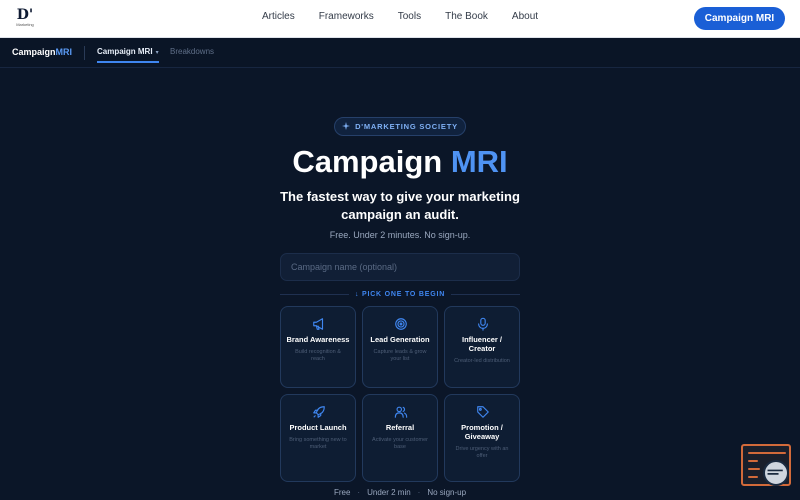 The image size is (800, 500). I want to click on card-title: Influencer / Creator, so click(481, 344).